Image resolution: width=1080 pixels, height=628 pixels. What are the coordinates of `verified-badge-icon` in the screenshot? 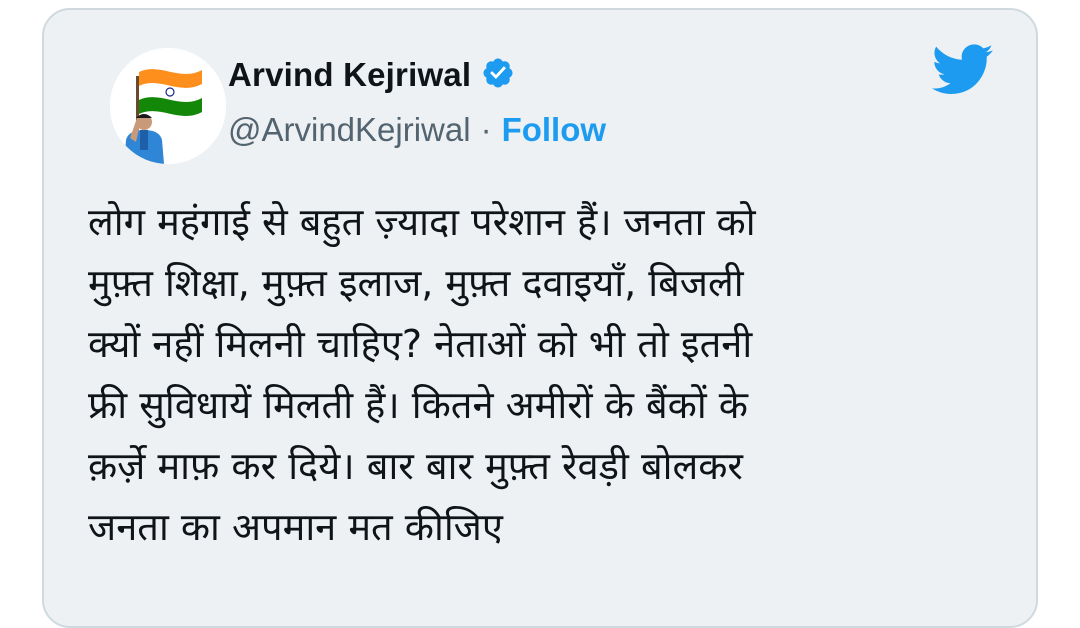 It's located at (498, 75).